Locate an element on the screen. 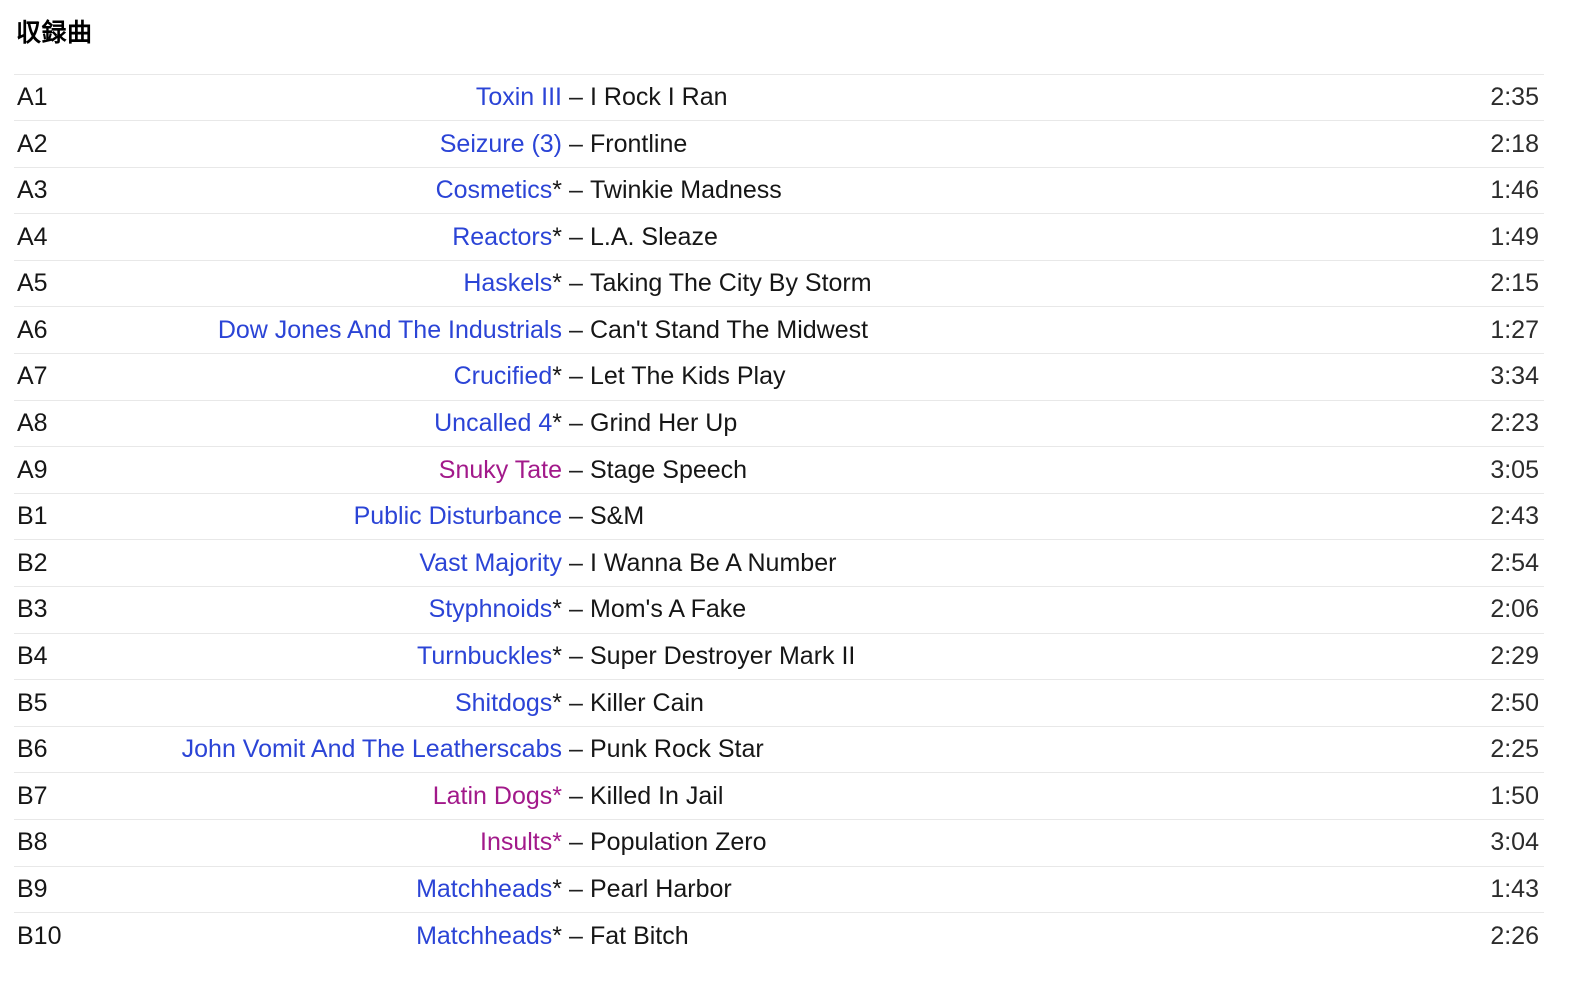 The image size is (1584, 995). table-row: B2 Vast Majority – I Wanna Be A Number 2:54 is located at coordinates (779, 563).